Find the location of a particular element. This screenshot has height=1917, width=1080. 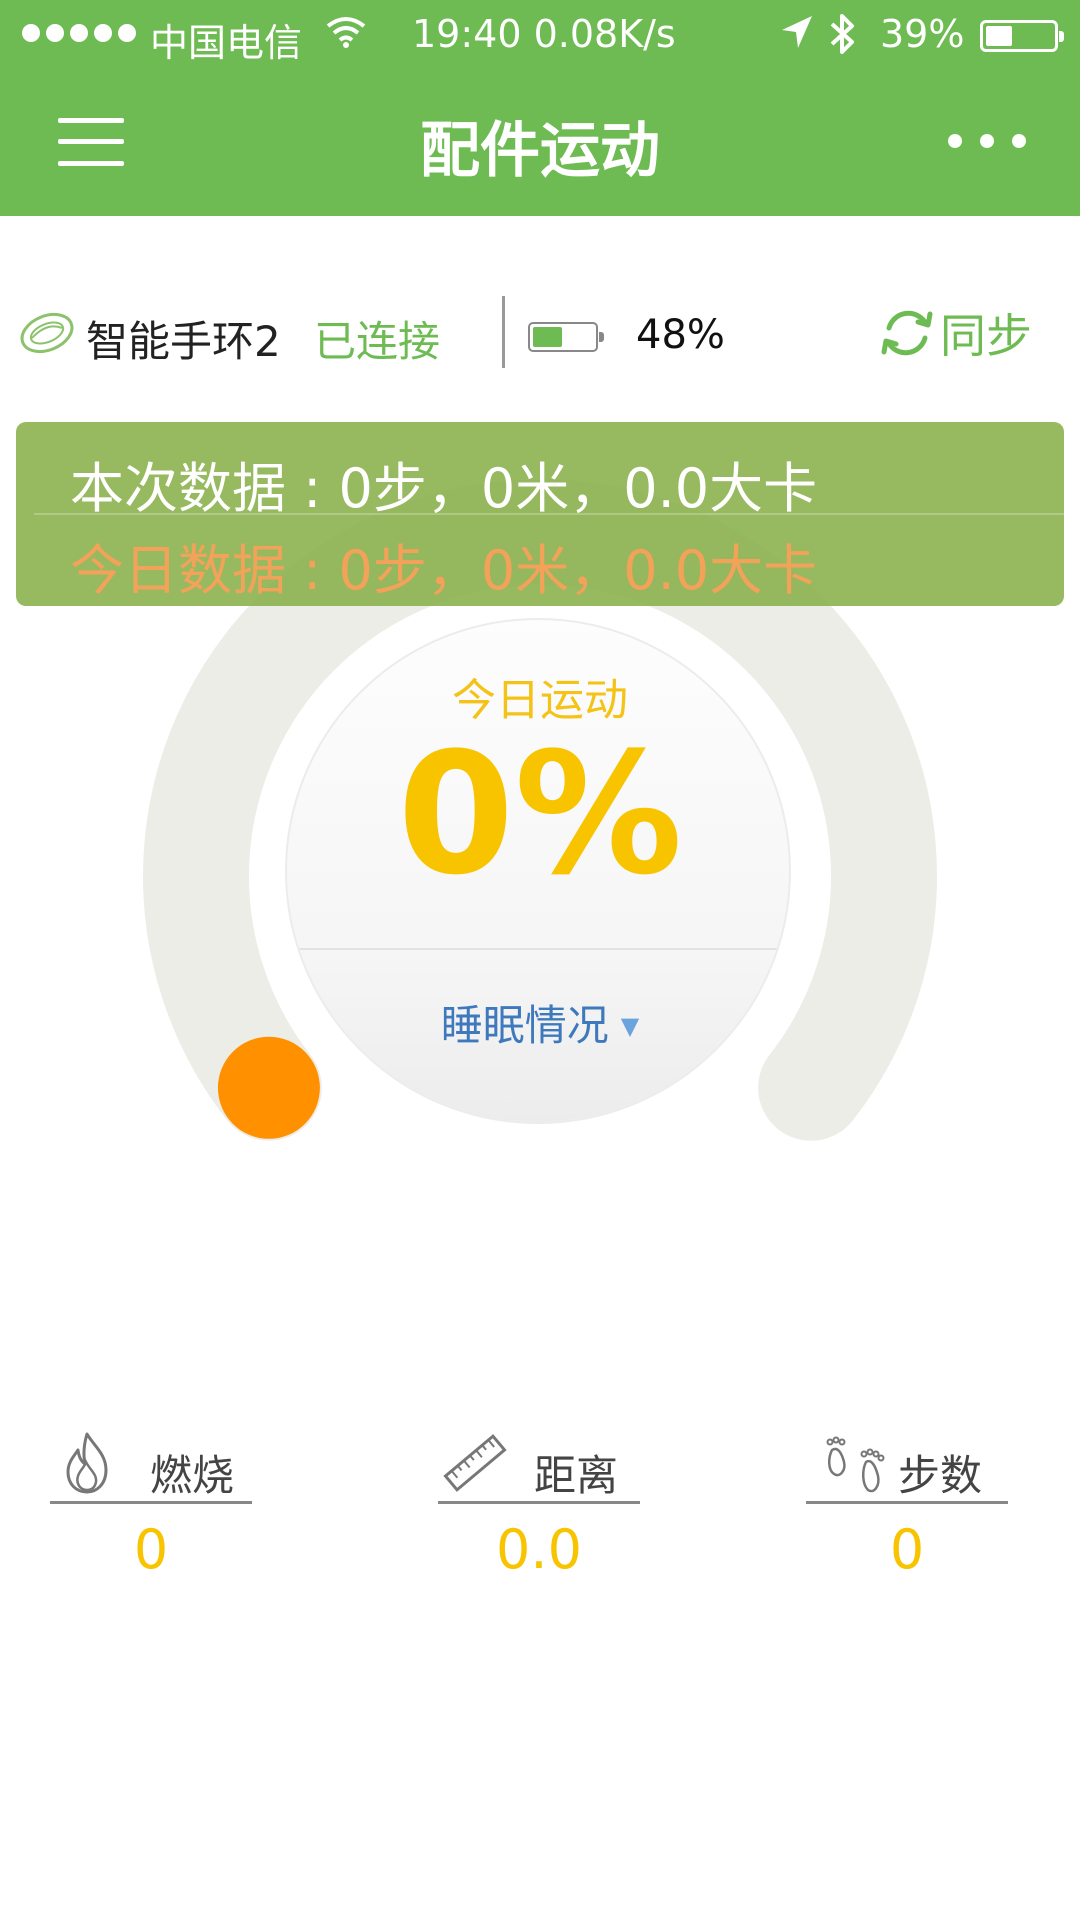

caret-down-icon: ▼ is located at coordinates (630, 1026).